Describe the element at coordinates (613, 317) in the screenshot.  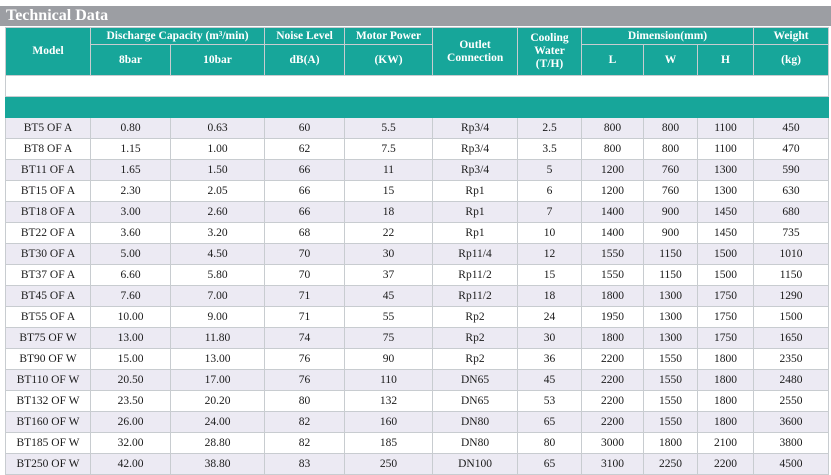
I see `cell-dimension-l: 1950` at that location.